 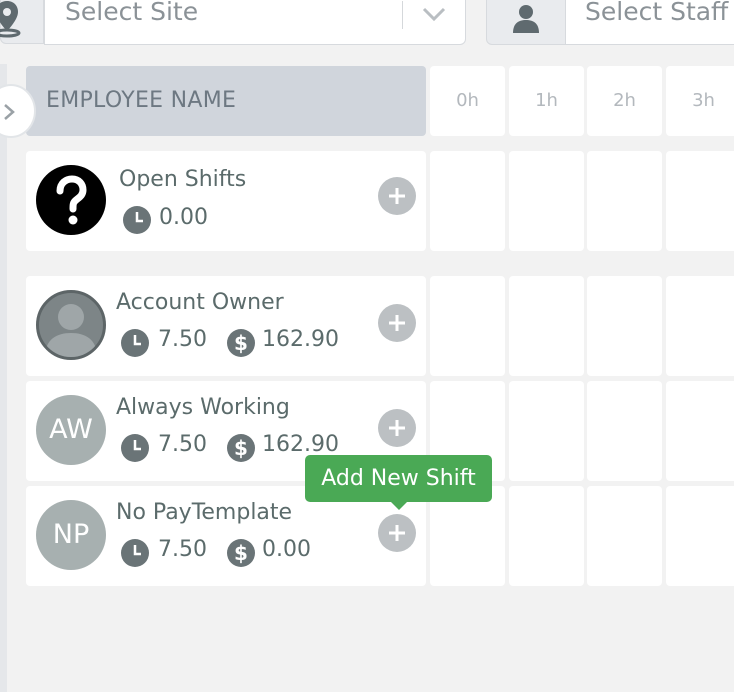 I want to click on add-new-shift-tooltip: Add New Shift, so click(x=398, y=482).